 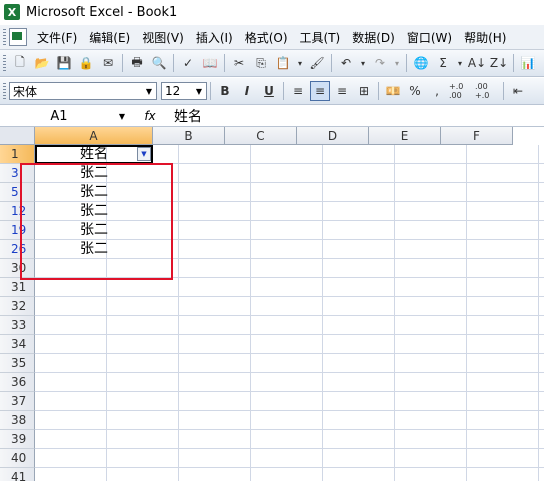 I want to click on hyperlink-icon: 🌐, so click(x=421, y=63).